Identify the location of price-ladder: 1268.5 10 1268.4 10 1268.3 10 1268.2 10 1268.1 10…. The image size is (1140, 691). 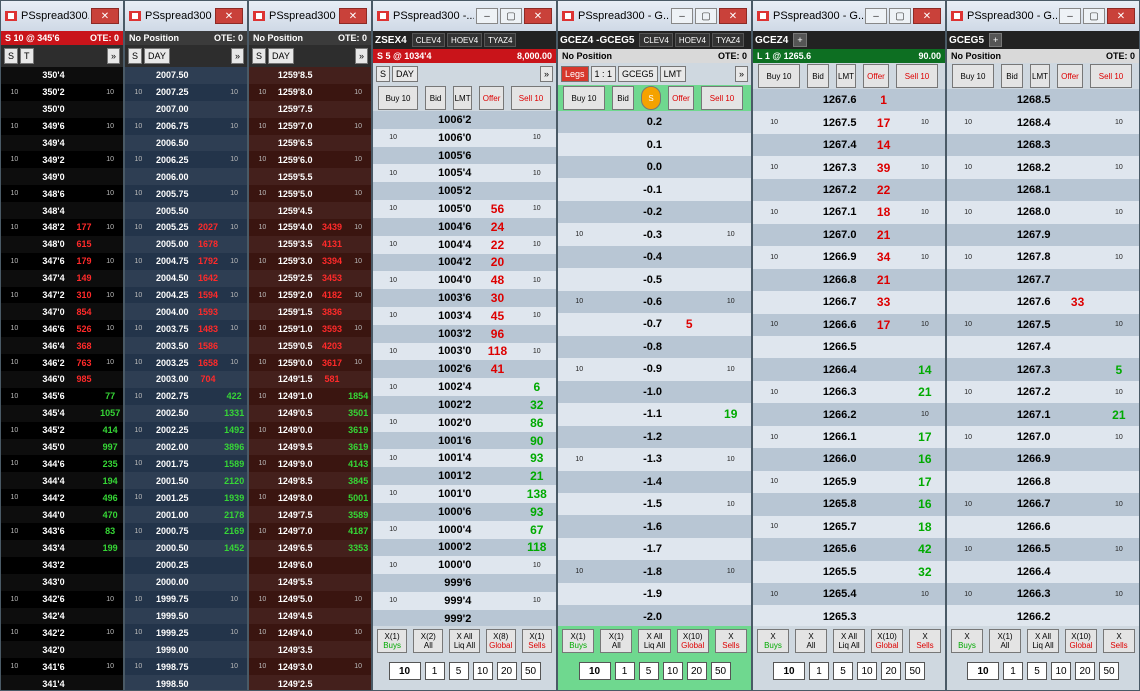
(1043, 358).